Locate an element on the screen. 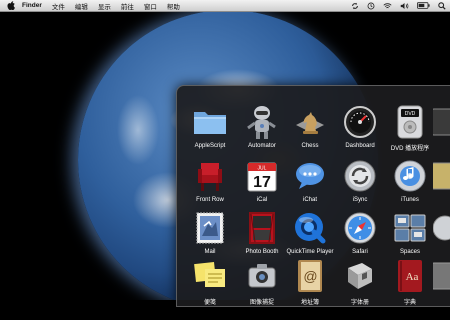 This screenshot has width=450, height=320. time-machine-icon is located at coordinates (371, 6).